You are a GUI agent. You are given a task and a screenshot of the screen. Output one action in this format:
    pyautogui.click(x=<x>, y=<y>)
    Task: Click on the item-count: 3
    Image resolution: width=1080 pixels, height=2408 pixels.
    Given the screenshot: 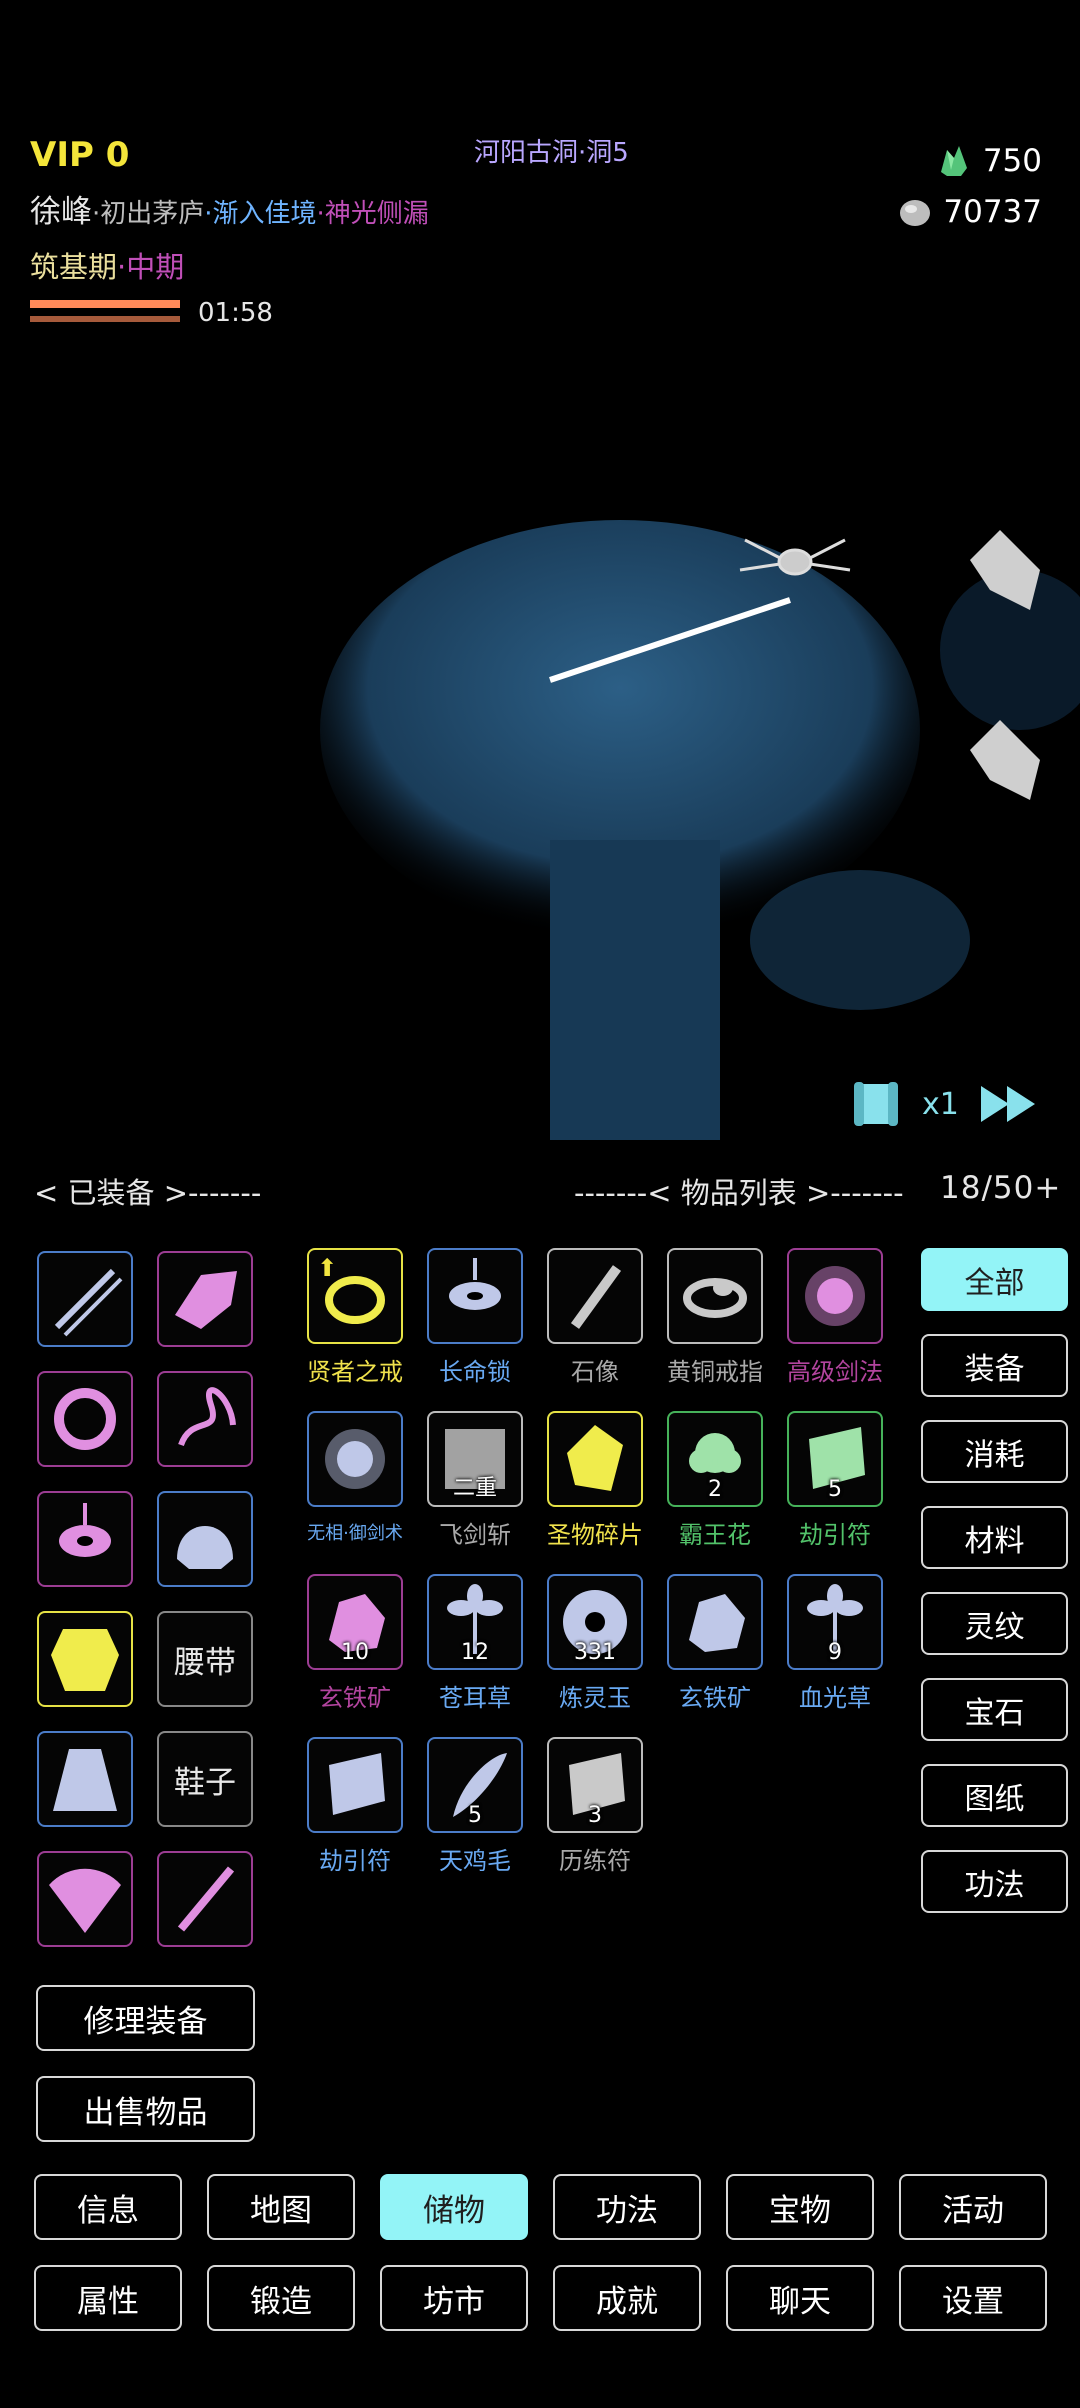 What is the action you would take?
    pyautogui.click(x=595, y=1815)
    